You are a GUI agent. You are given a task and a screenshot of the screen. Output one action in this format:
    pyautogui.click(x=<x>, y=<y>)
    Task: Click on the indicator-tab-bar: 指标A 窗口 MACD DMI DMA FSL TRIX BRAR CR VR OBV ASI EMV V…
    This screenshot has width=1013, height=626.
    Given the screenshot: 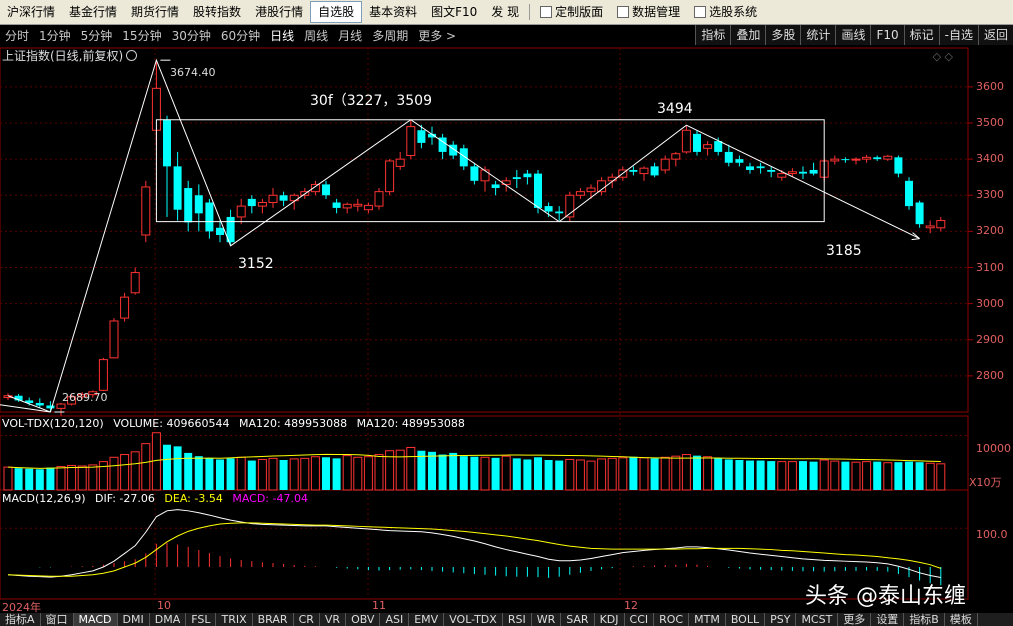 What is the action you would take?
    pyautogui.click(x=506, y=619)
    